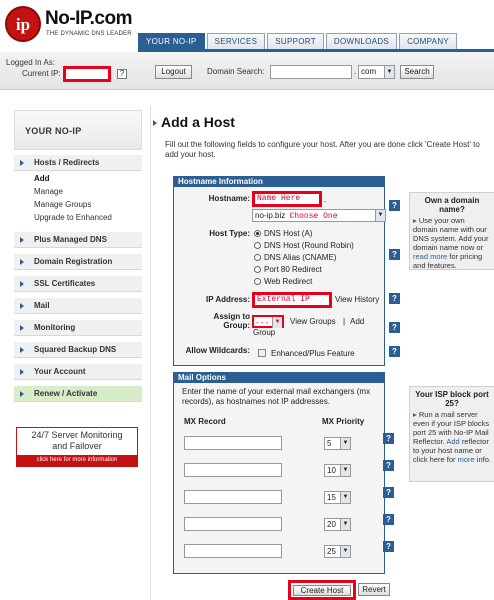 The width and height of the screenshot is (494, 600). Describe the element at coordinates (361, 41) in the screenshot. I see `tab-downloads: DOWNLOADS` at that location.